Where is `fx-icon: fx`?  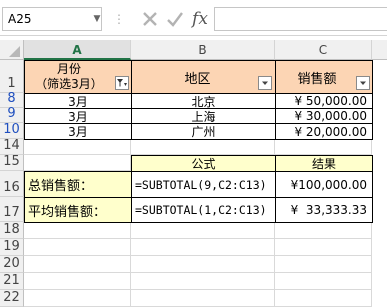
fx-icon: fx is located at coordinates (200, 19).